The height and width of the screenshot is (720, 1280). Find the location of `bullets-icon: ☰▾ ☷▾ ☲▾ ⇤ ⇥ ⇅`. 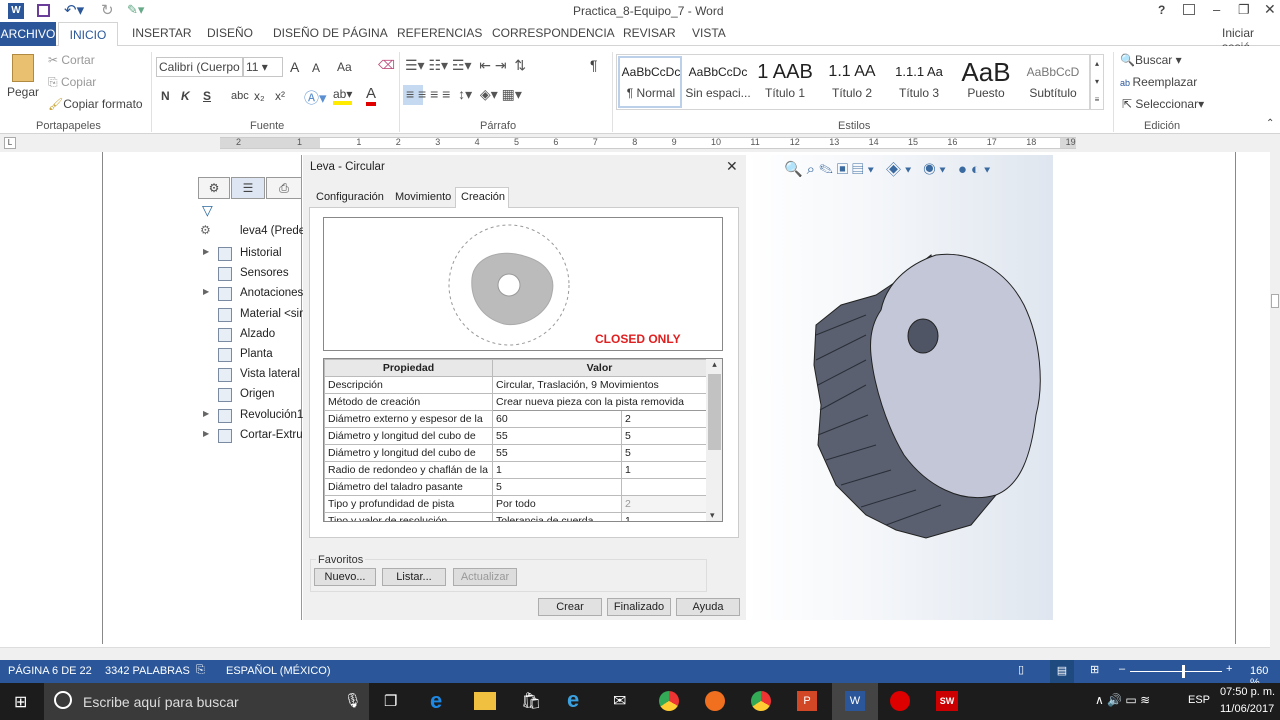

bullets-icon: ☰▾ ☷▾ ☲▾ ⇤ ⇥ ⇅ is located at coordinates (465, 65).